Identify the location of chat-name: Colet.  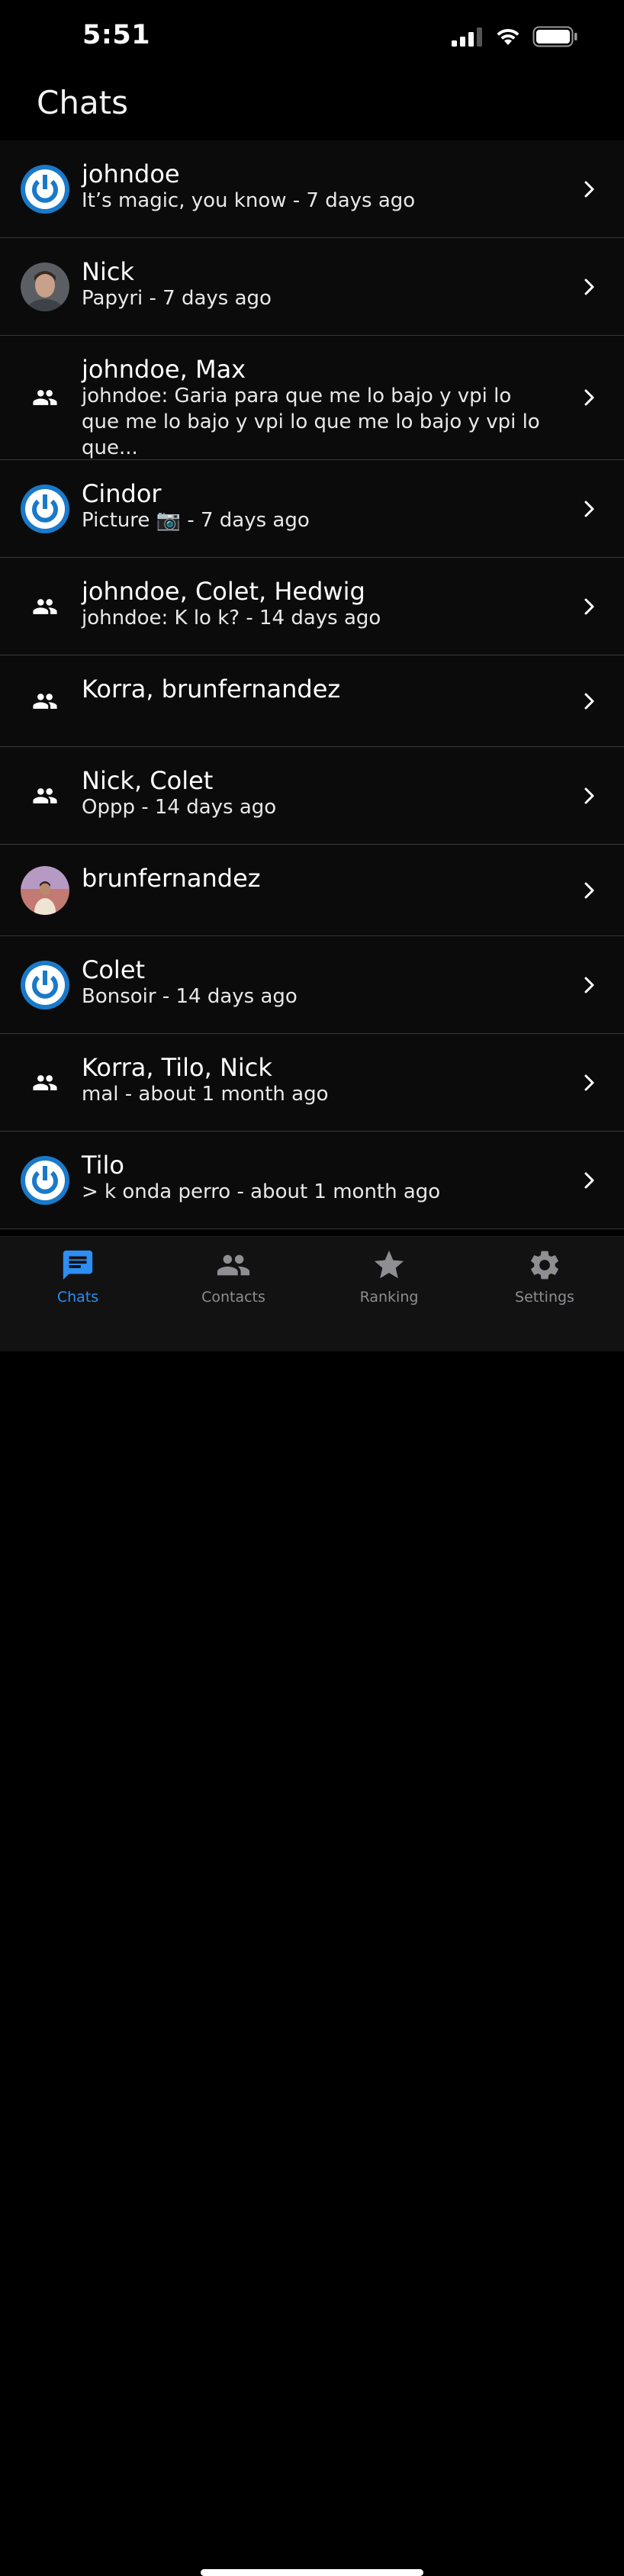
(114, 969).